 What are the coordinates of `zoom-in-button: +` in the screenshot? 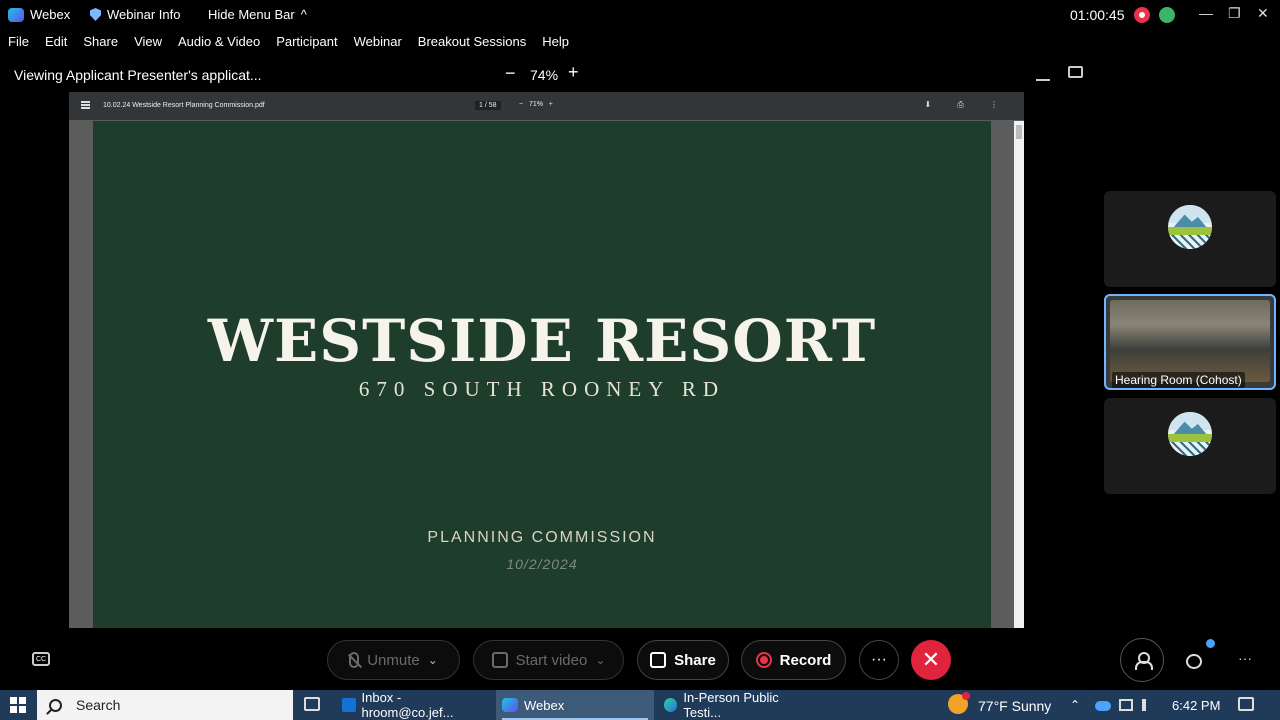 It's located at (573, 72).